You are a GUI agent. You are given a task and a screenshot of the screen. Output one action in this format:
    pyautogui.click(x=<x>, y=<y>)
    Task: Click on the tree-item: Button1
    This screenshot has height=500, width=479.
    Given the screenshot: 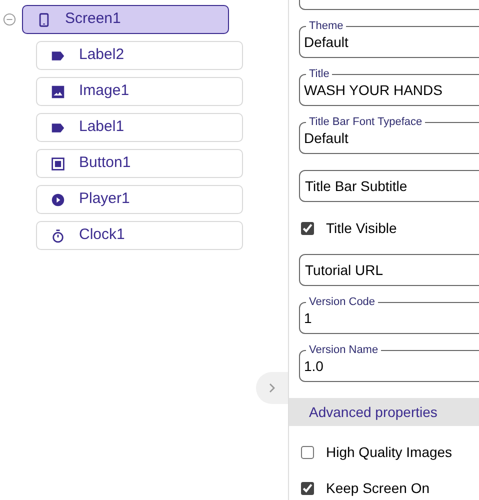 What is the action you would take?
    pyautogui.click(x=139, y=163)
    